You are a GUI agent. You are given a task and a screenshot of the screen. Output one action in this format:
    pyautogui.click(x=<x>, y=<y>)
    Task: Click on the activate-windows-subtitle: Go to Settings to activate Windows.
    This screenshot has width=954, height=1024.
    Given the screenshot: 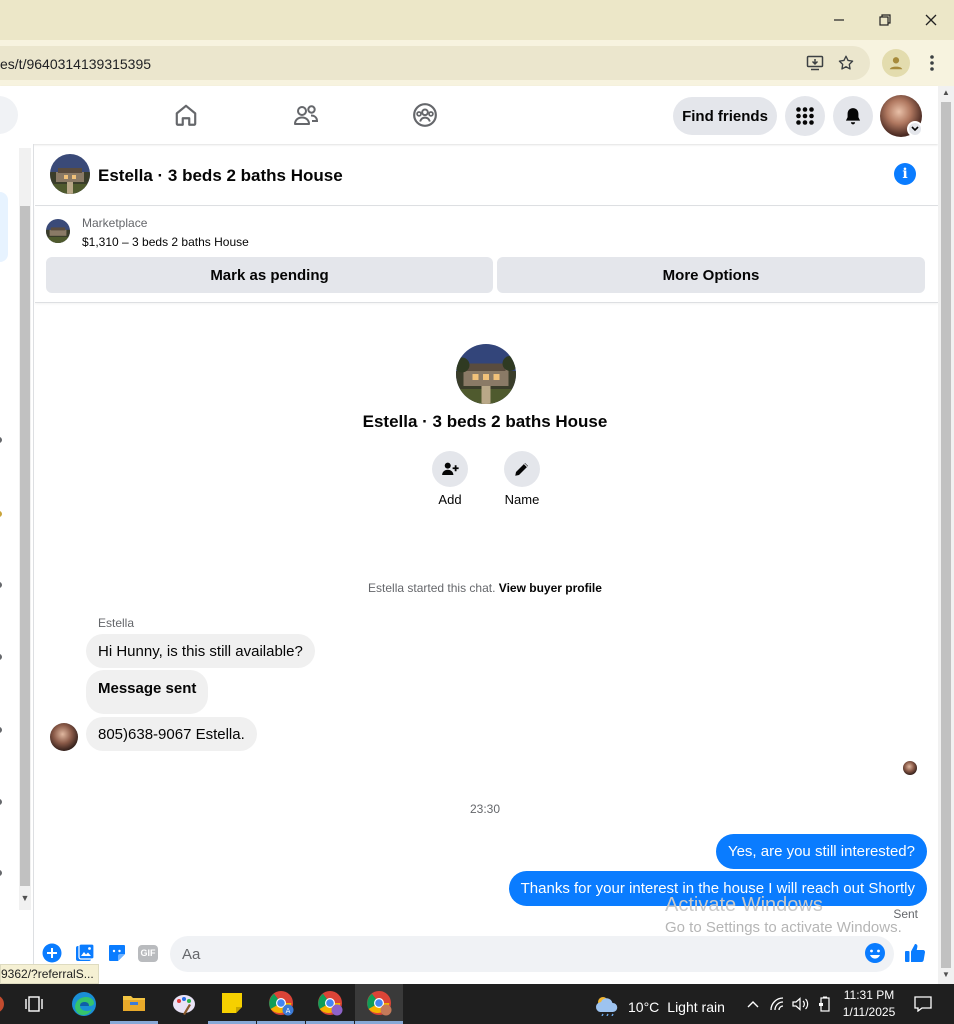 What is the action you would take?
    pyautogui.click(x=783, y=927)
    